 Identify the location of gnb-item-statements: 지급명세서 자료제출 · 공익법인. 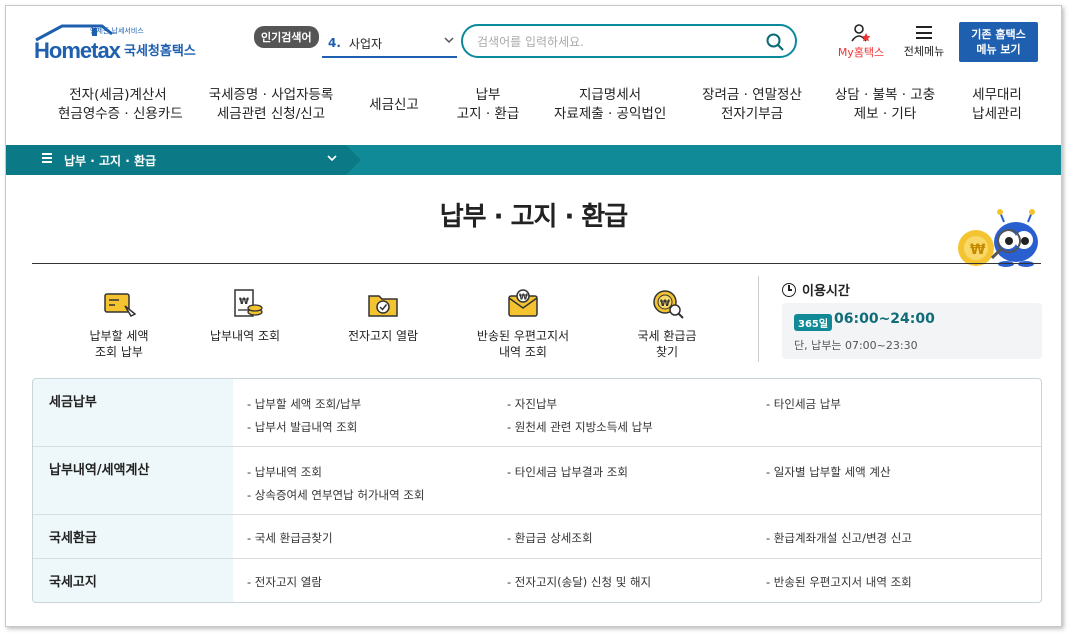
(610, 105).